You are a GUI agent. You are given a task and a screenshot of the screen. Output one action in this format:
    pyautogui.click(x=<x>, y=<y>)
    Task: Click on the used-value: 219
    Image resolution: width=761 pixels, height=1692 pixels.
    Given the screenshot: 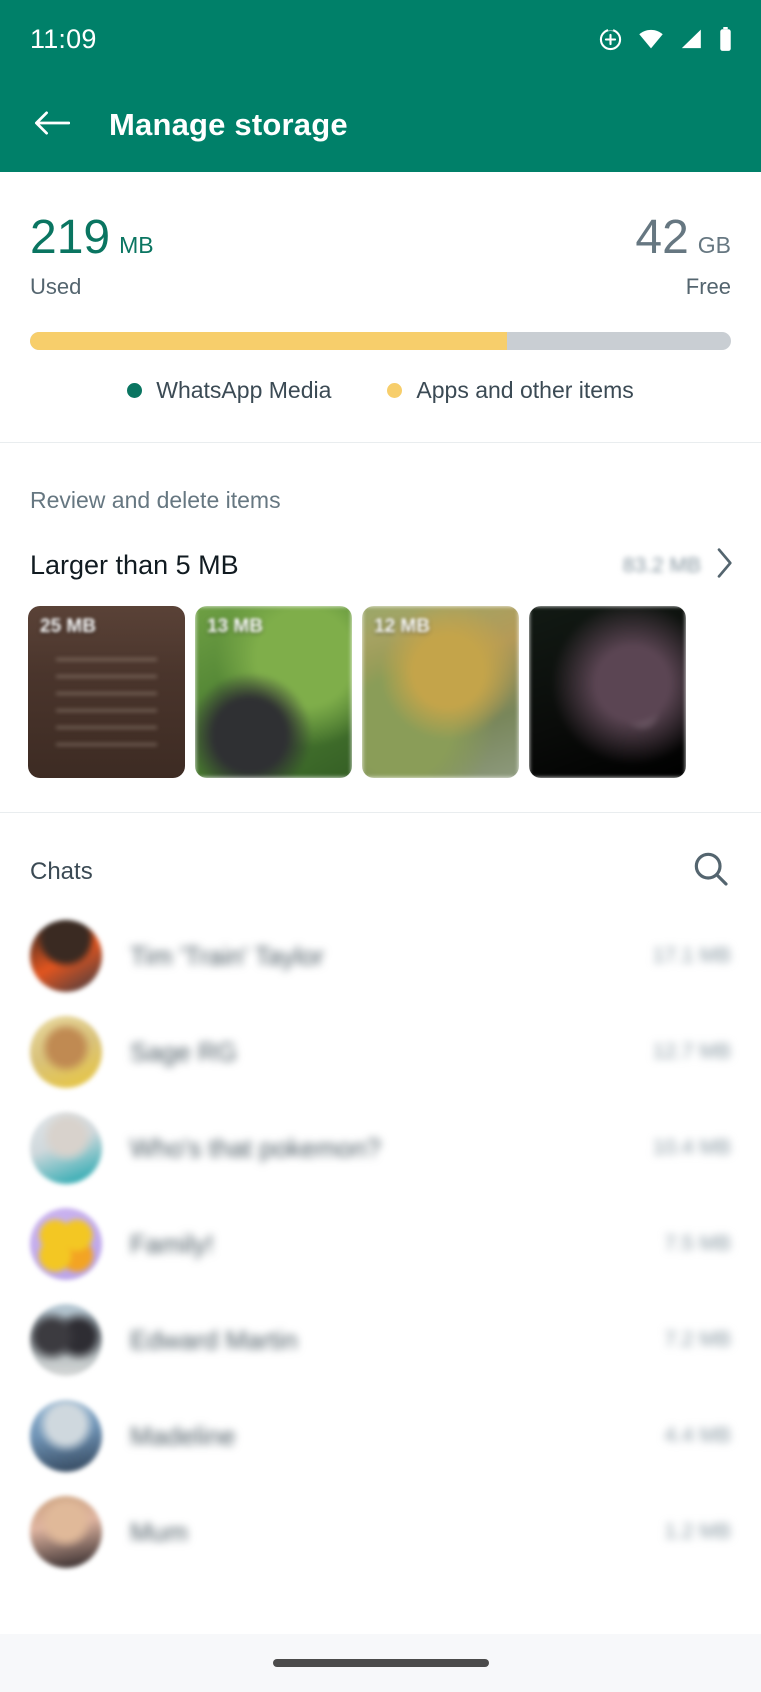 What is the action you would take?
    pyautogui.click(x=70, y=237)
    